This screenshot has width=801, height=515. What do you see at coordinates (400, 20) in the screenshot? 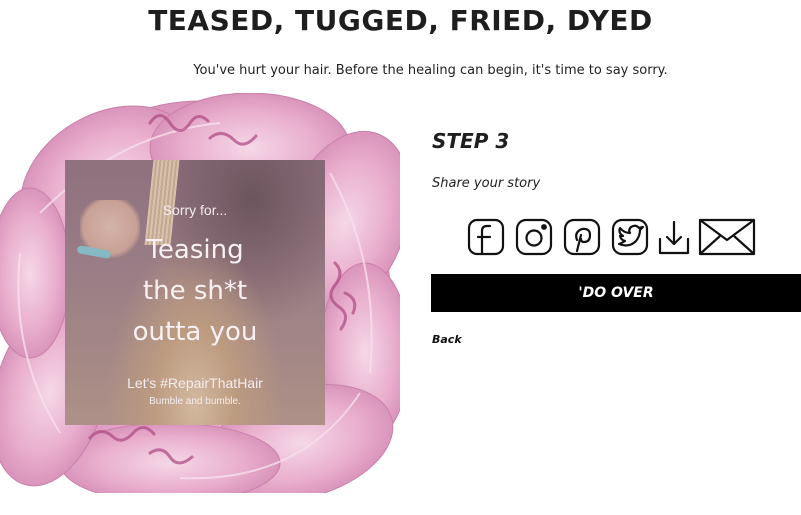
I see `page-title: TEASED, TUGGED, FRIED, DYED` at bounding box center [400, 20].